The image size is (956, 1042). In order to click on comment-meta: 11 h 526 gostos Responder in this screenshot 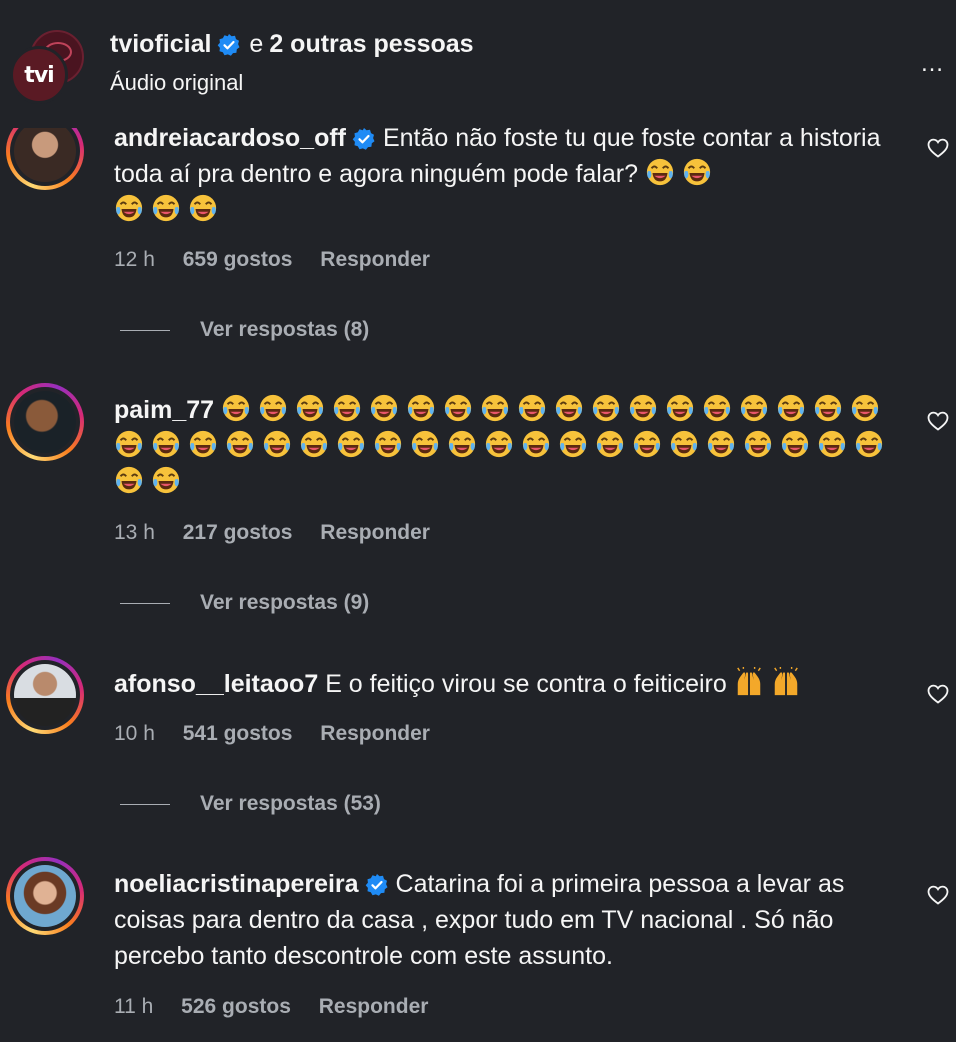, I will do `click(282, 1007)`.